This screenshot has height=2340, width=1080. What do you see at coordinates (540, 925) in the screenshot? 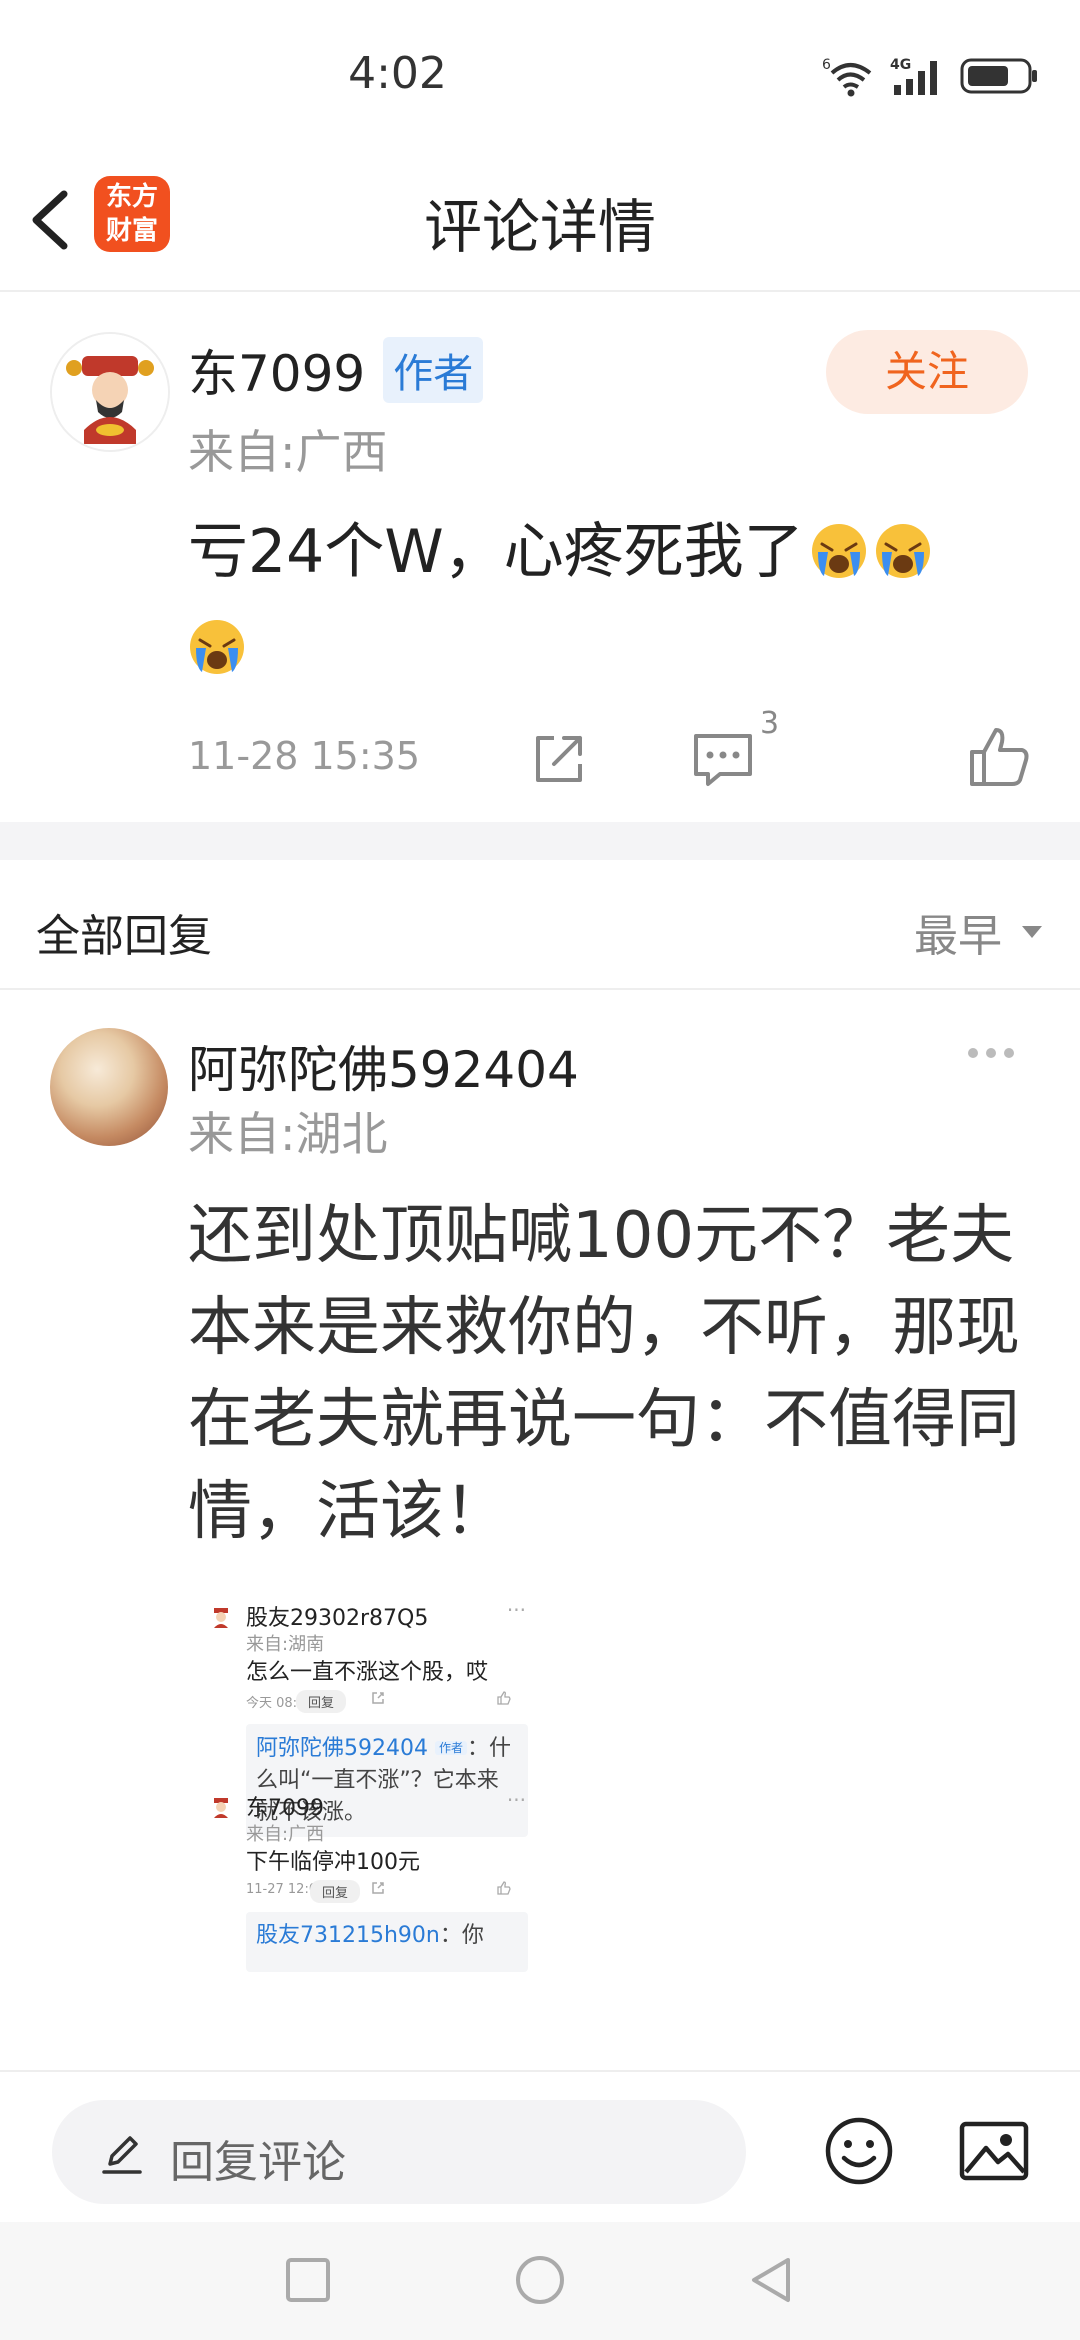
I see `replies-header: 全部回复 最早` at bounding box center [540, 925].